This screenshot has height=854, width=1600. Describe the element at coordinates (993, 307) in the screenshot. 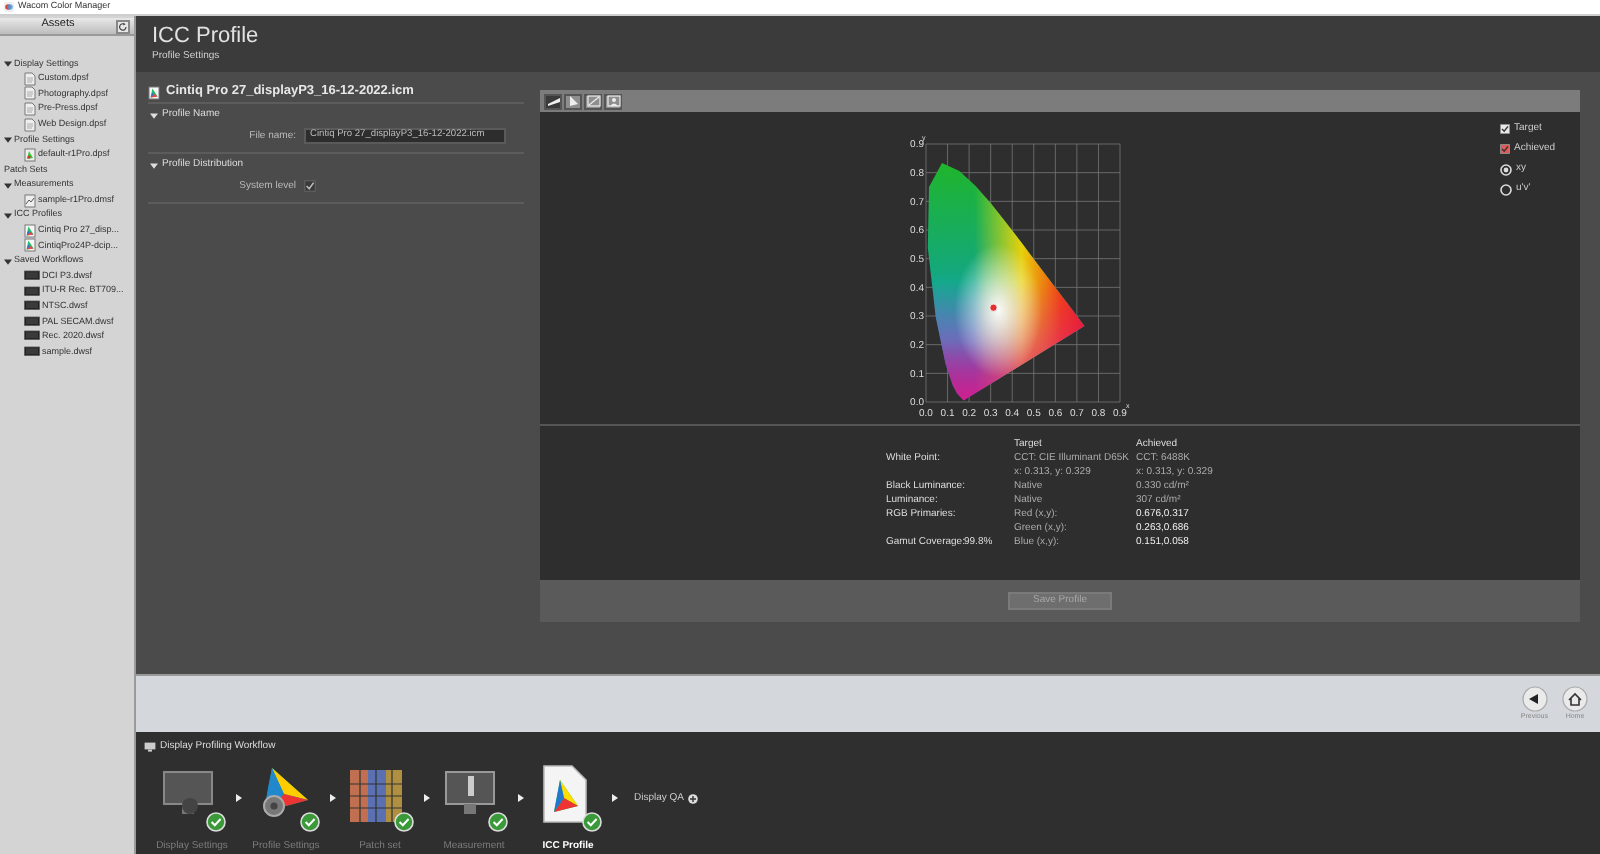

I see `chromaticity-point-marker` at that location.